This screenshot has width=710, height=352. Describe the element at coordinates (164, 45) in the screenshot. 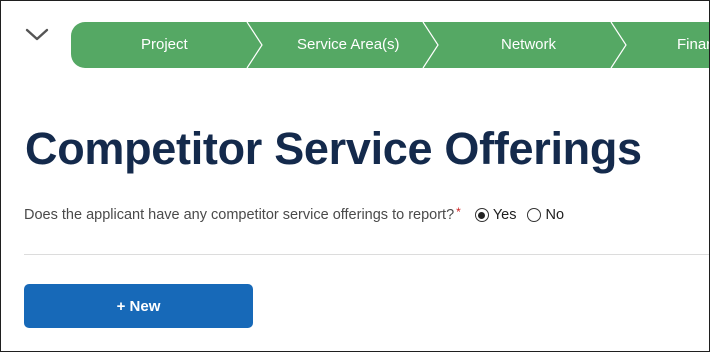

I see `step-project: Project` at that location.